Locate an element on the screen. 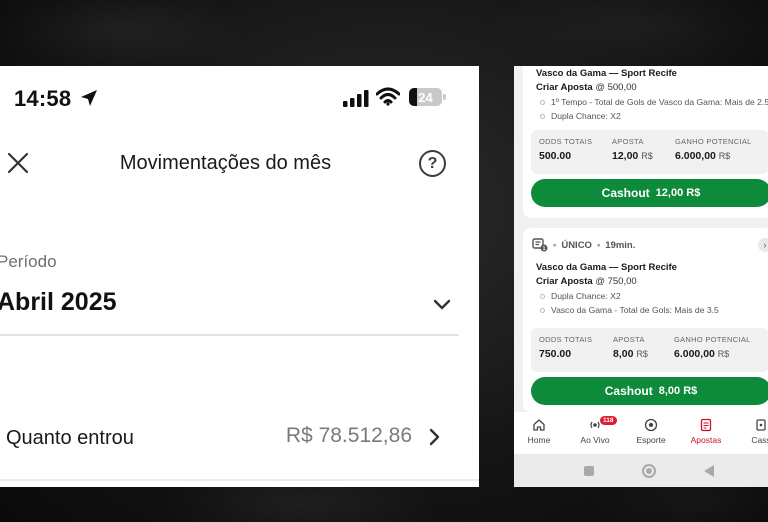 The width and height of the screenshot is (768, 522). create-bet-odds: @ 750,00 is located at coordinates (616, 281).